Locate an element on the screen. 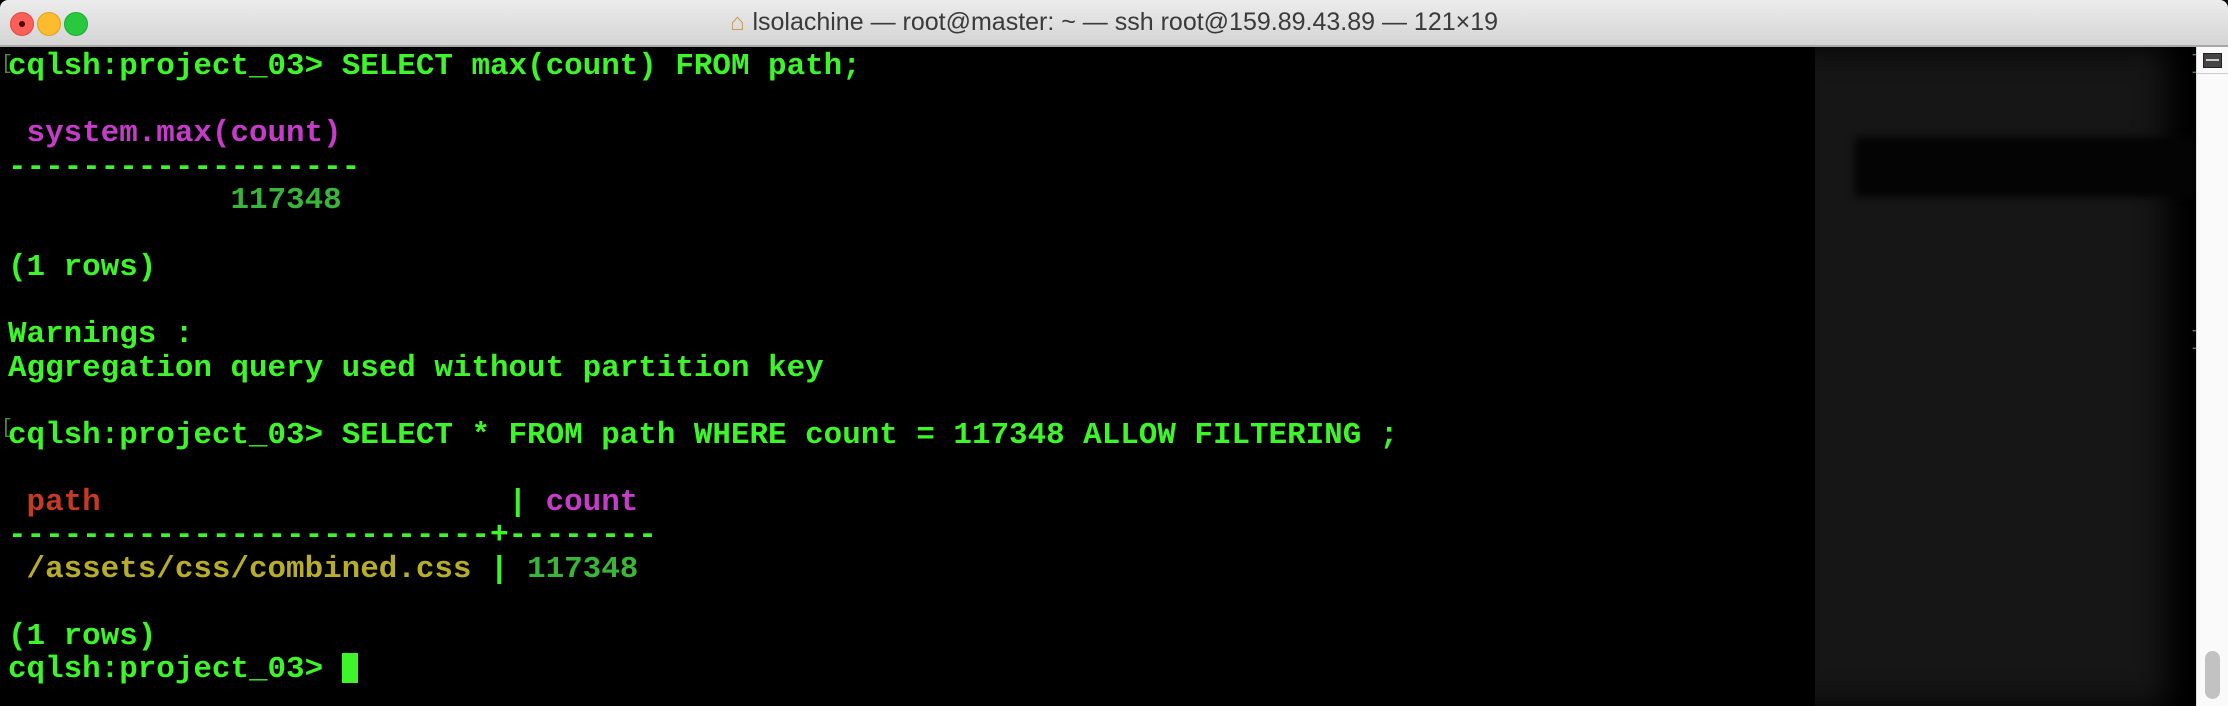 The height and width of the screenshot is (706, 2228). command-text: SELECT max(count) FROM path; is located at coordinates (601, 66).